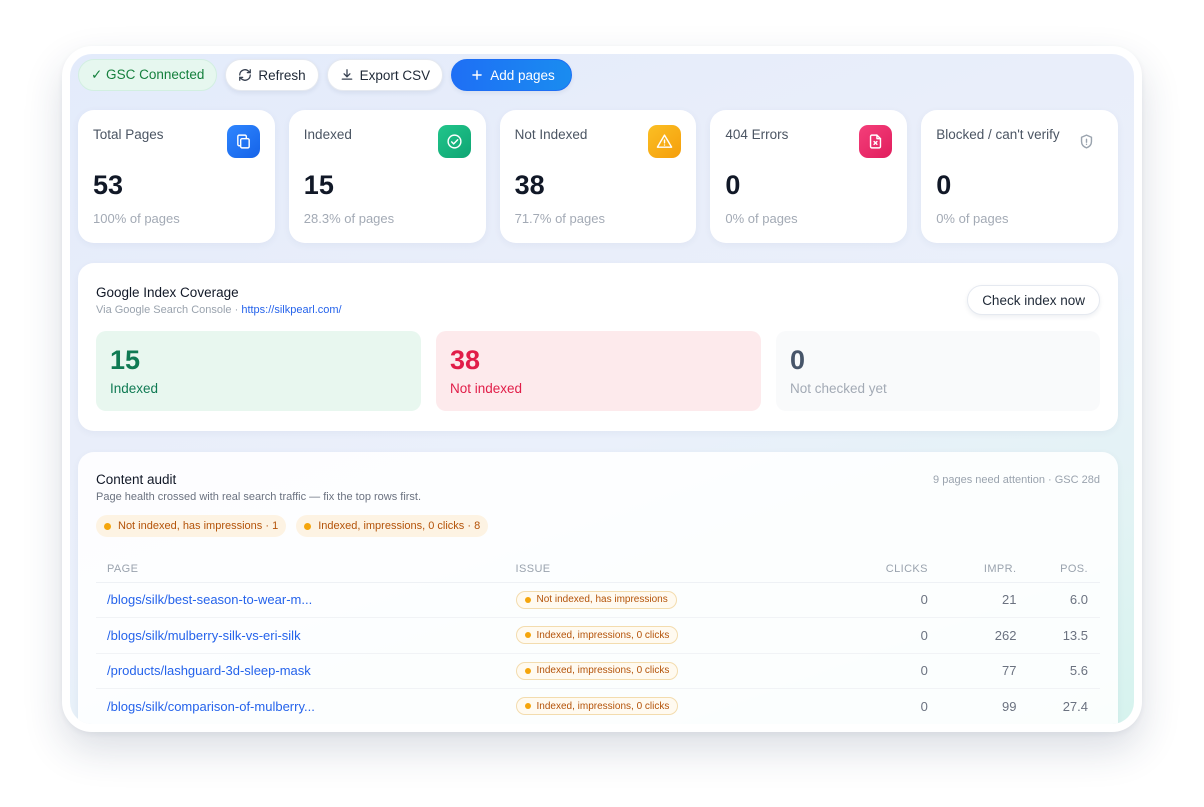 The width and height of the screenshot is (1204, 807). Describe the element at coordinates (306, 671) in the screenshot. I see `page-link: /products/lashguard-3d-sleep-mask` at that location.